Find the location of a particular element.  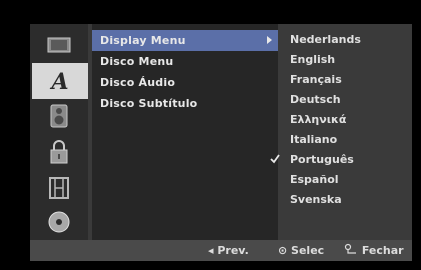

lock-icon is located at coordinates (59, 152).